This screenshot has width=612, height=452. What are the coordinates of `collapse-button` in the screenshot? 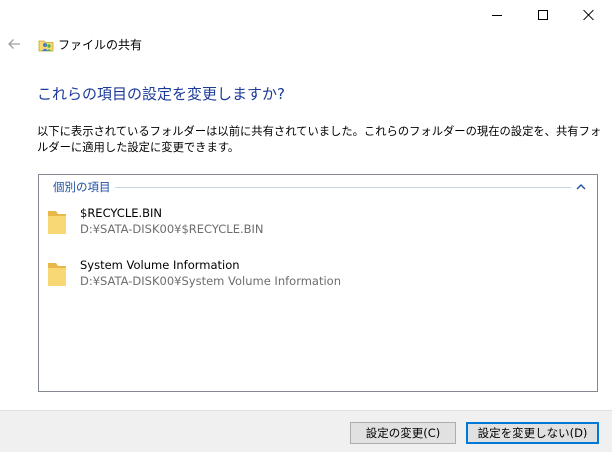 It's located at (581, 187).